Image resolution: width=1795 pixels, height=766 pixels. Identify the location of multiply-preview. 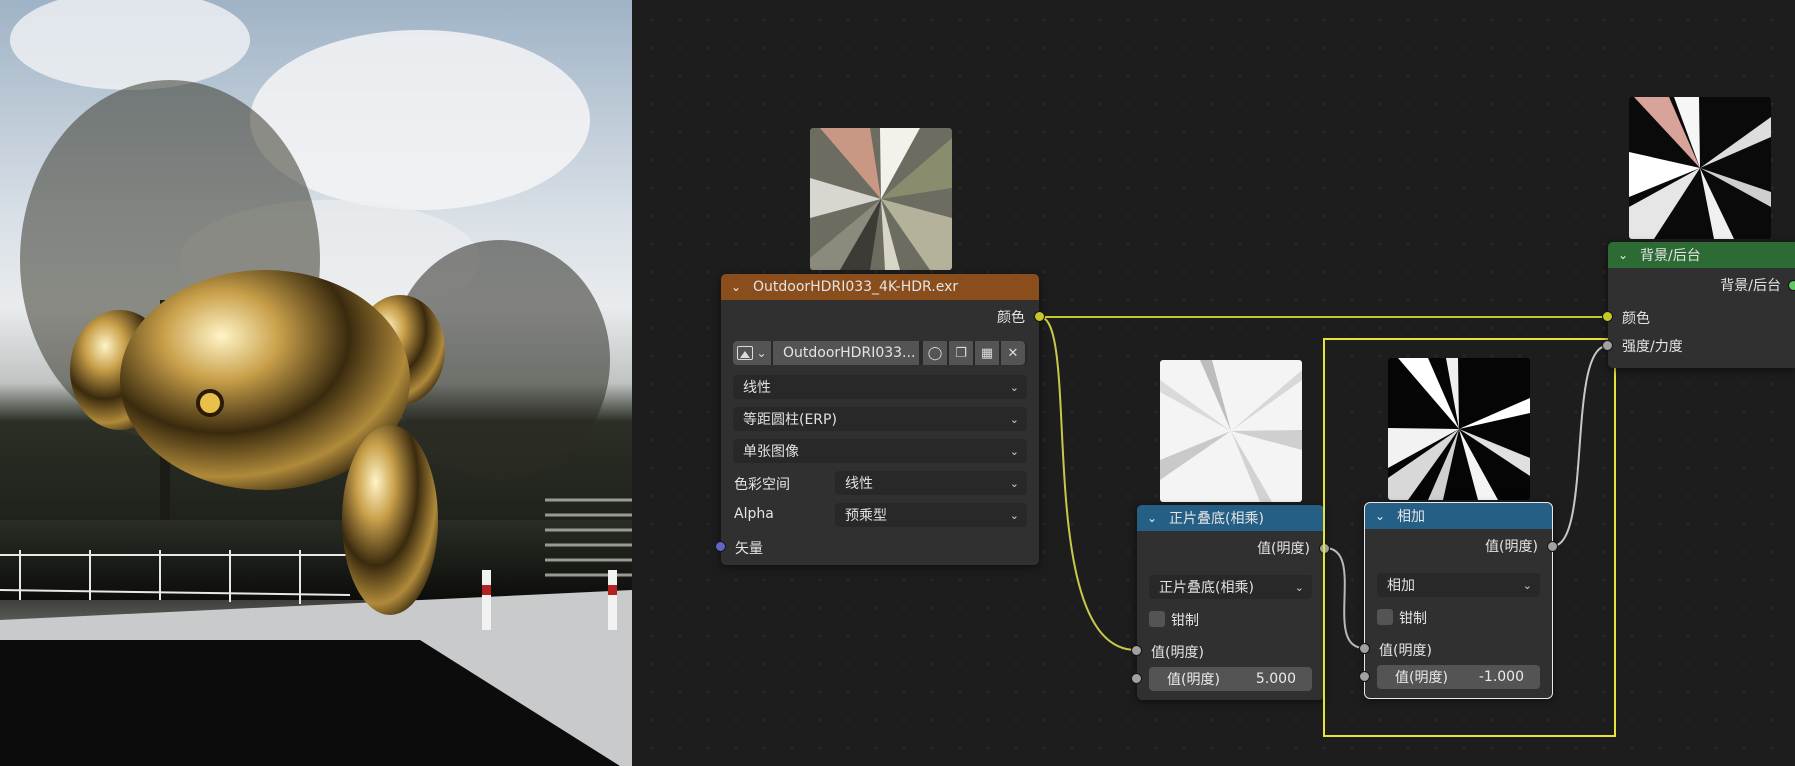
(1231, 431).